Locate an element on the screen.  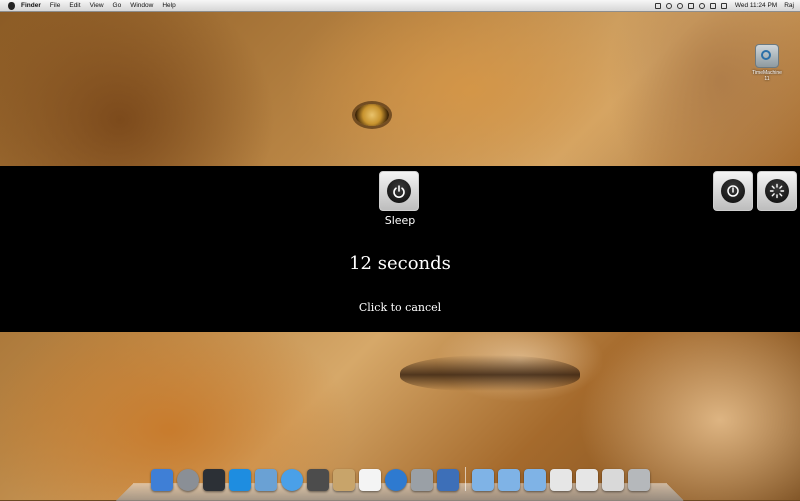
wallpaper-lion-mouth is located at coordinates (490, 373).